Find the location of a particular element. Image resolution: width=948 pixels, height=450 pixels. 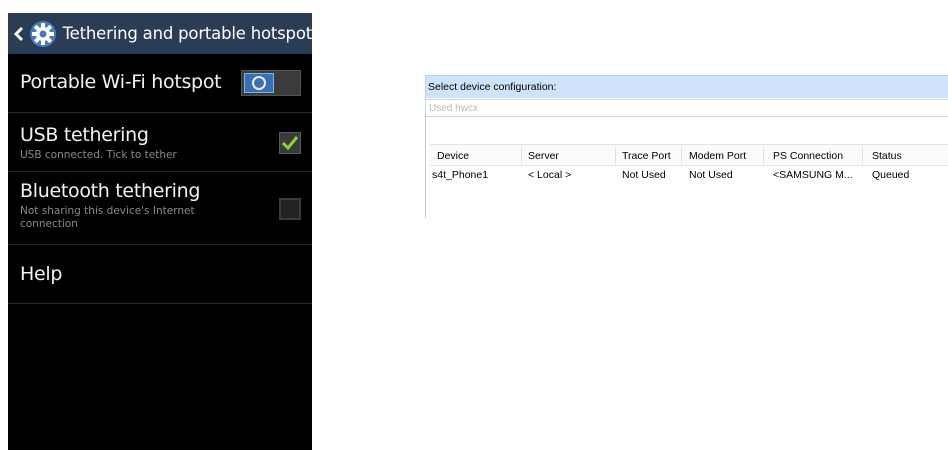

wifi-hotspot-toggle is located at coordinates (271, 83).